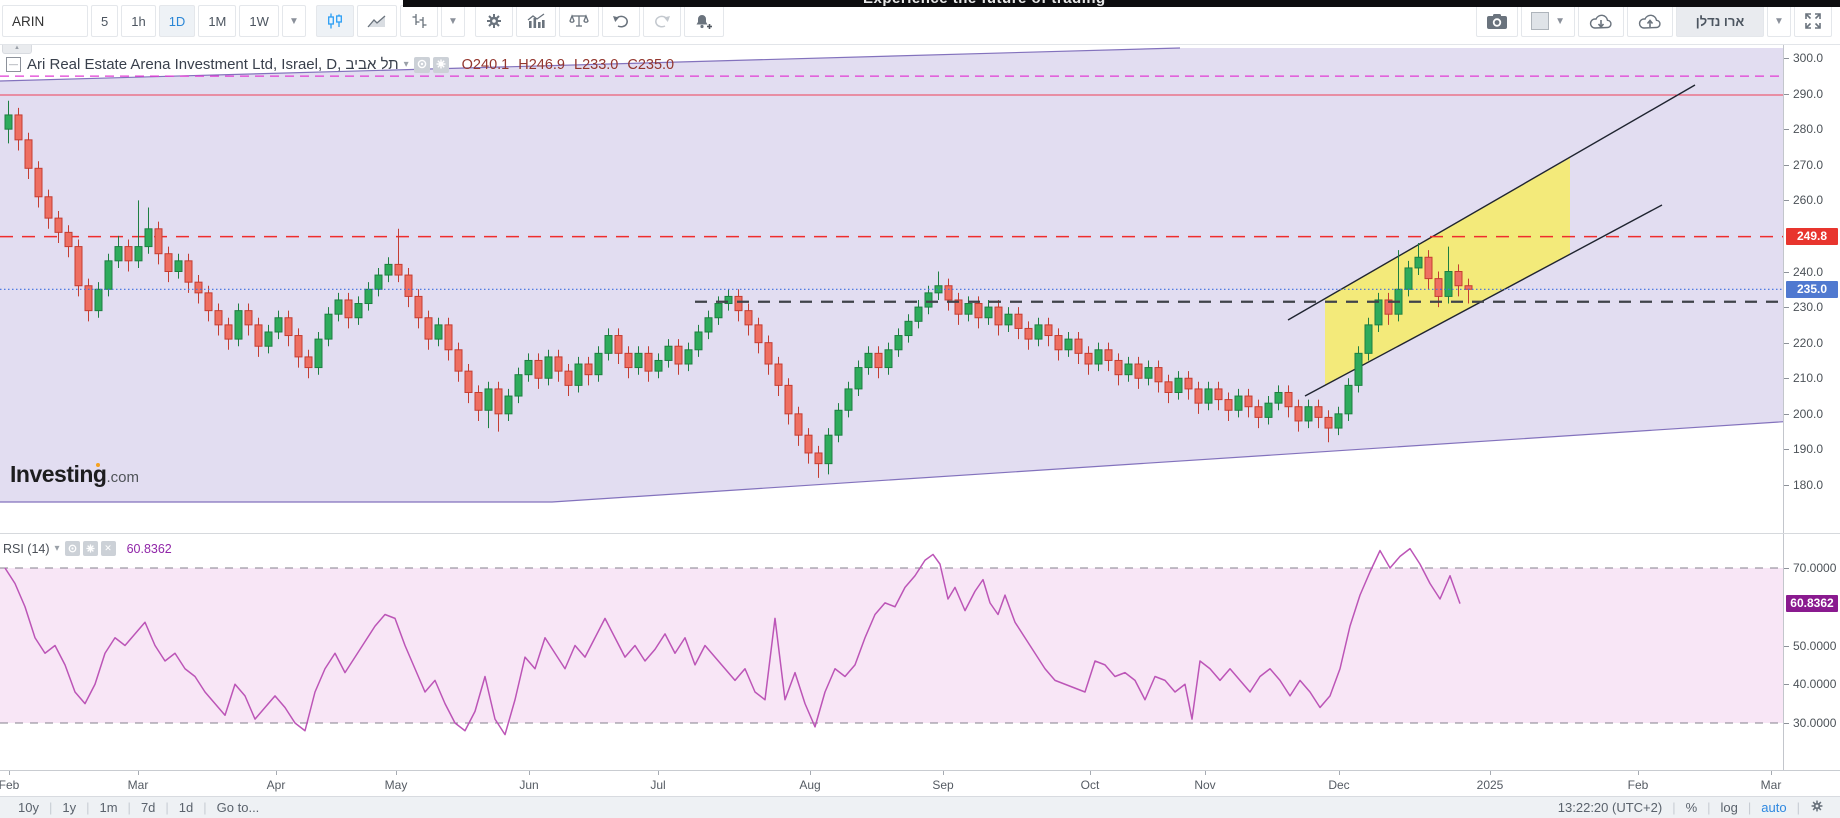 The image size is (1840, 818). What do you see at coordinates (1815, 684) in the screenshot?
I see `rsi-tick-label: 40.0000` at bounding box center [1815, 684].